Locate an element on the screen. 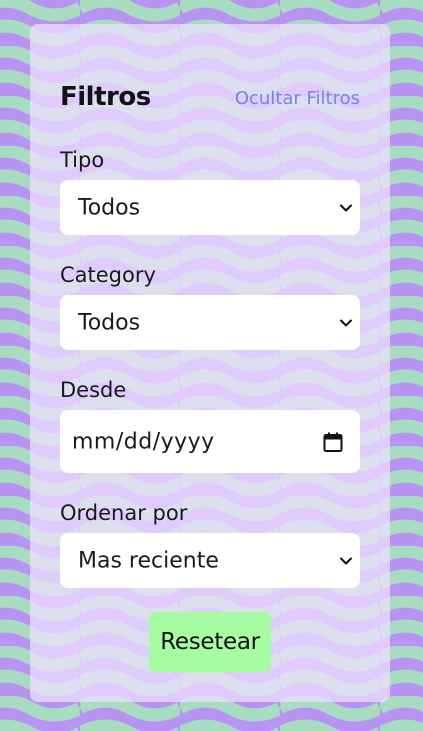 The width and height of the screenshot is (423, 731). filters-header: Filtros Ocultar Filtros is located at coordinates (210, 99).